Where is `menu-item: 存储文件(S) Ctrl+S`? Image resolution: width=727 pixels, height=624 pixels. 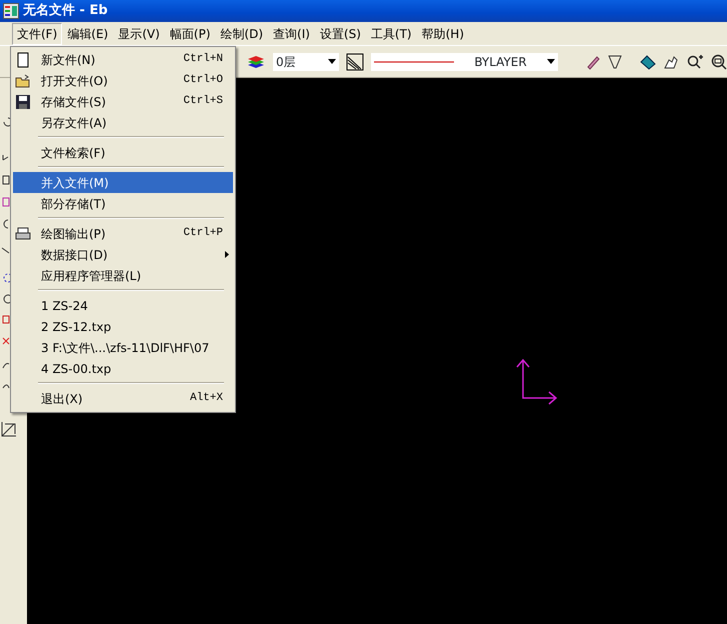 menu-item: 存储文件(S) Ctrl+S is located at coordinates (123, 101).